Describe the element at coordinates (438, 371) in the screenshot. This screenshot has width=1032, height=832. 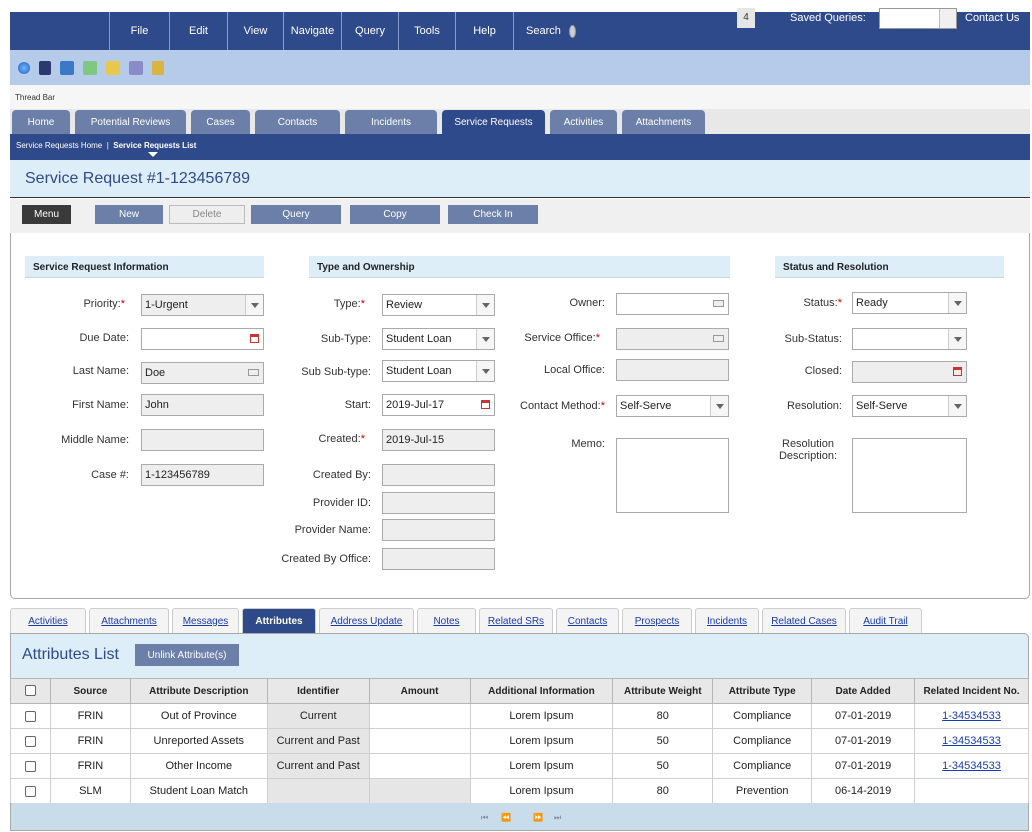
I see `sub-sub-type-select: Student Loan` at that location.